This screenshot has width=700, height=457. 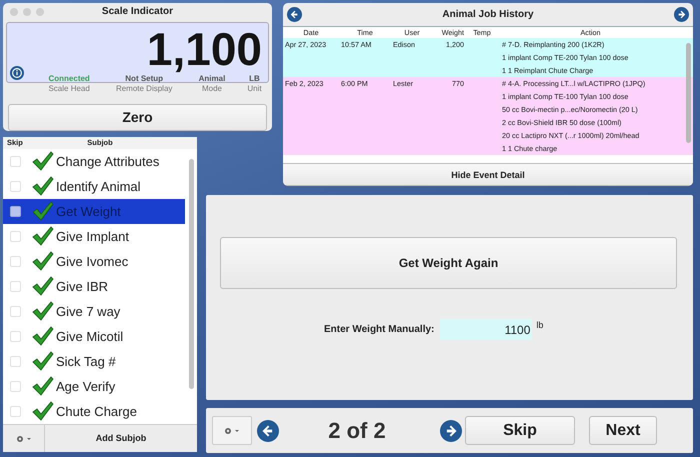 What do you see at coordinates (254, 89) in the screenshot?
I see `status-label: Unit` at bounding box center [254, 89].